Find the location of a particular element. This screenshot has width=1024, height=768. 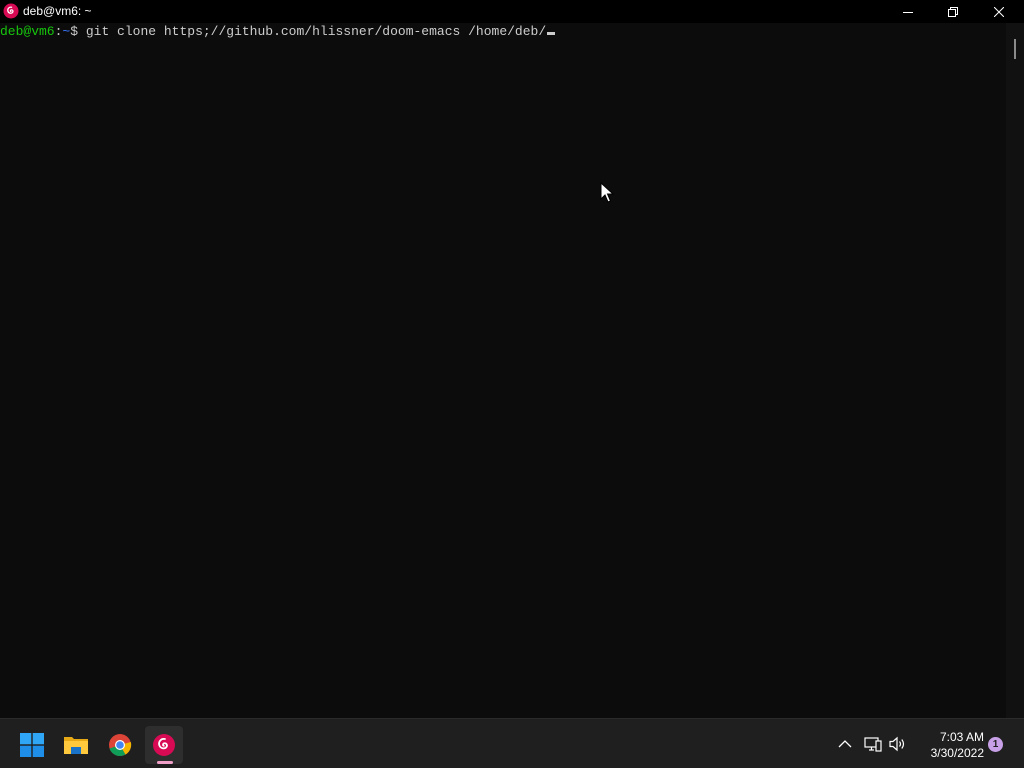

debian-terminal-button is located at coordinates (164, 745).